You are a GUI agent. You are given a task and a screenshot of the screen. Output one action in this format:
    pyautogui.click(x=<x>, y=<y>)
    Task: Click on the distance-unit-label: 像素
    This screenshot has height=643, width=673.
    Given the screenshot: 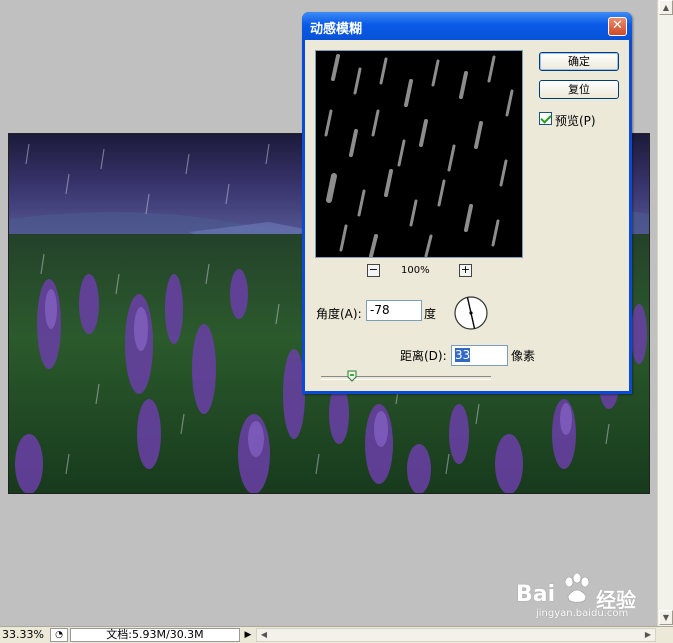 What is the action you would take?
    pyautogui.click(x=523, y=356)
    